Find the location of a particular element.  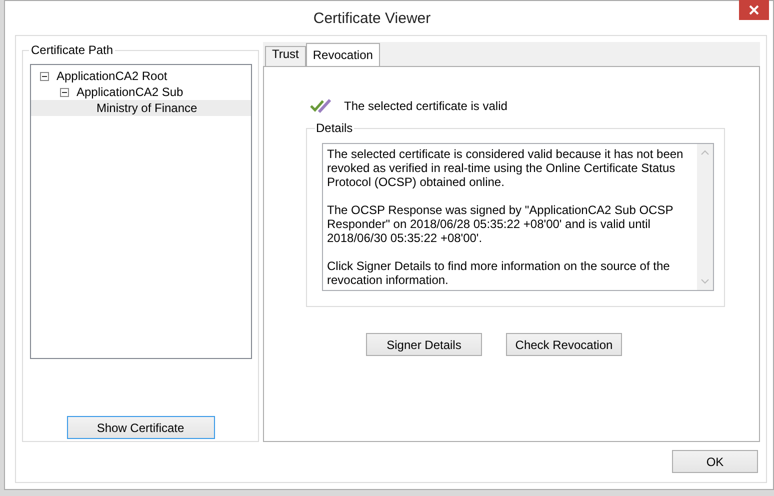

show-certificate-button: Show Certificate is located at coordinates (140, 427).